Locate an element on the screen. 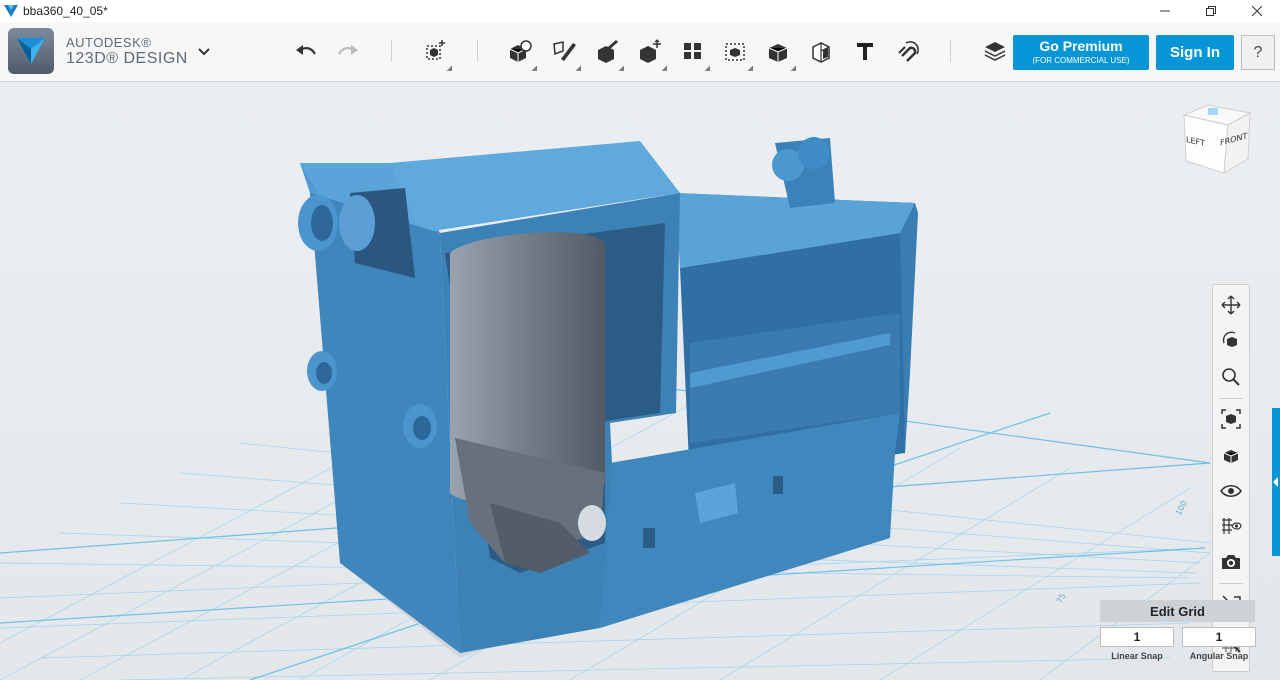  minimize-button is located at coordinates (1165, 11).